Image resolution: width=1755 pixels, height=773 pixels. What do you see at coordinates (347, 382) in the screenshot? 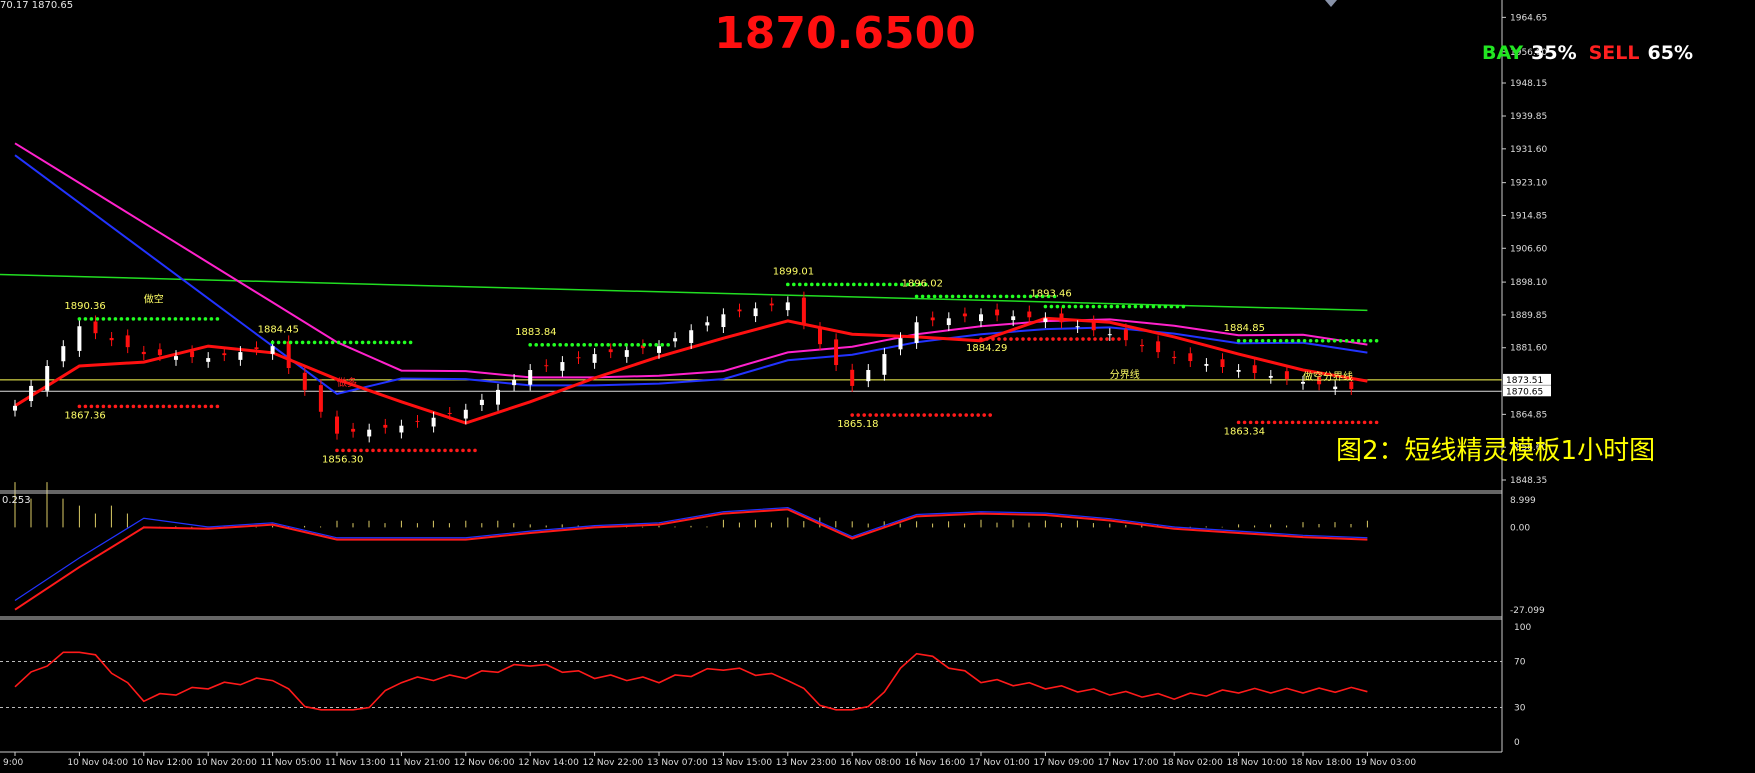
I see `signal-label: 做多` at bounding box center [347, 382].